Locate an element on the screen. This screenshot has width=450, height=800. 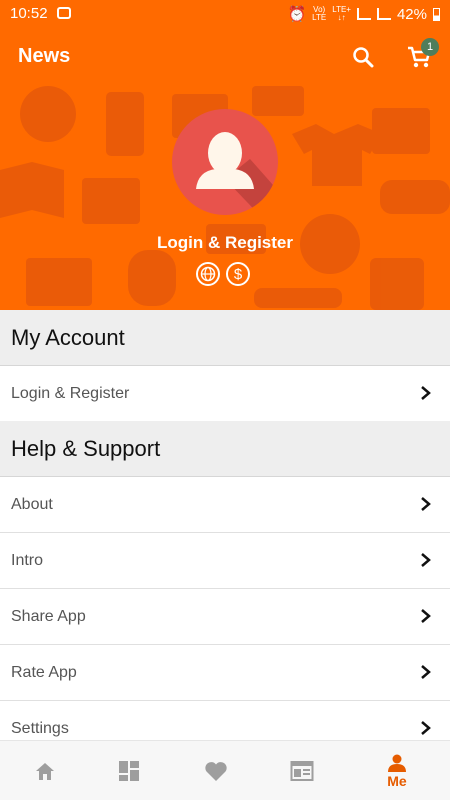
menu-about: About is located at coordinates (225, 505).